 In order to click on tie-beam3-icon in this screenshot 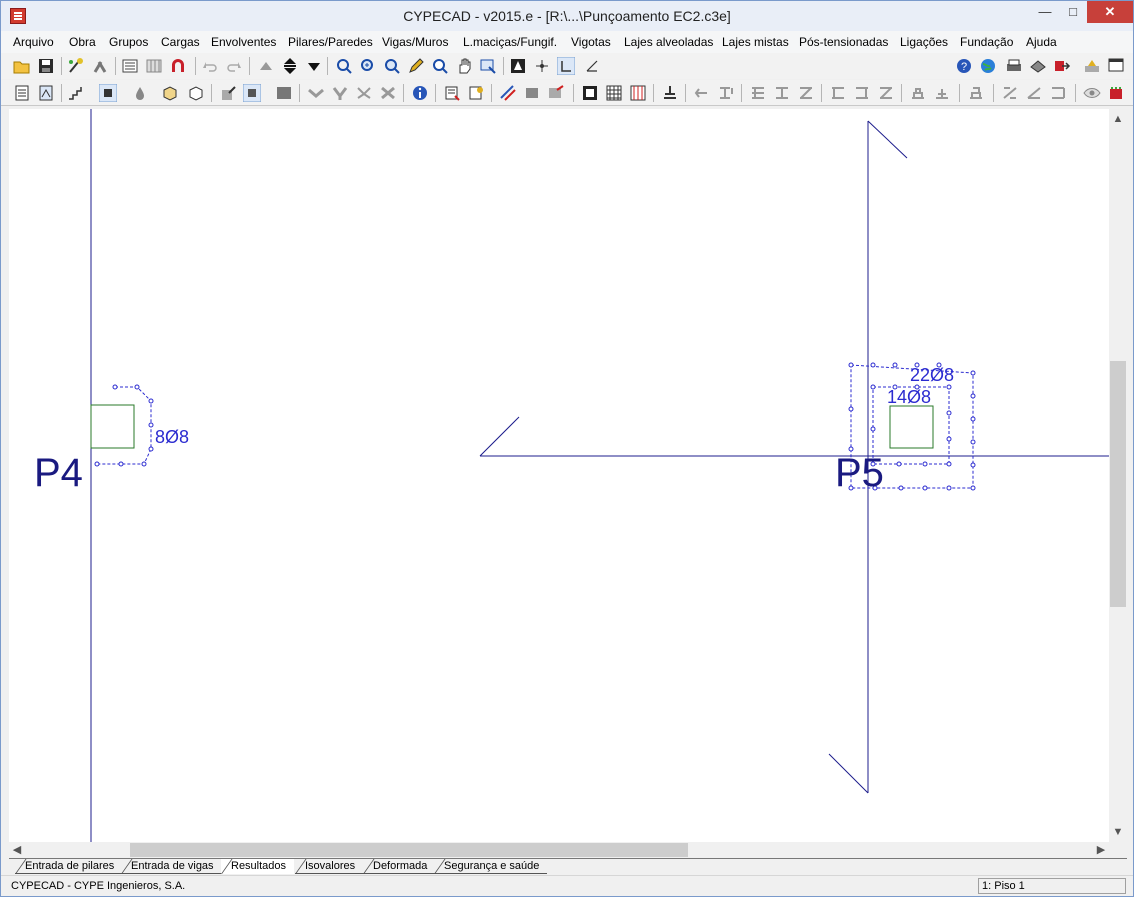, I will do `click(1058, 93)`.